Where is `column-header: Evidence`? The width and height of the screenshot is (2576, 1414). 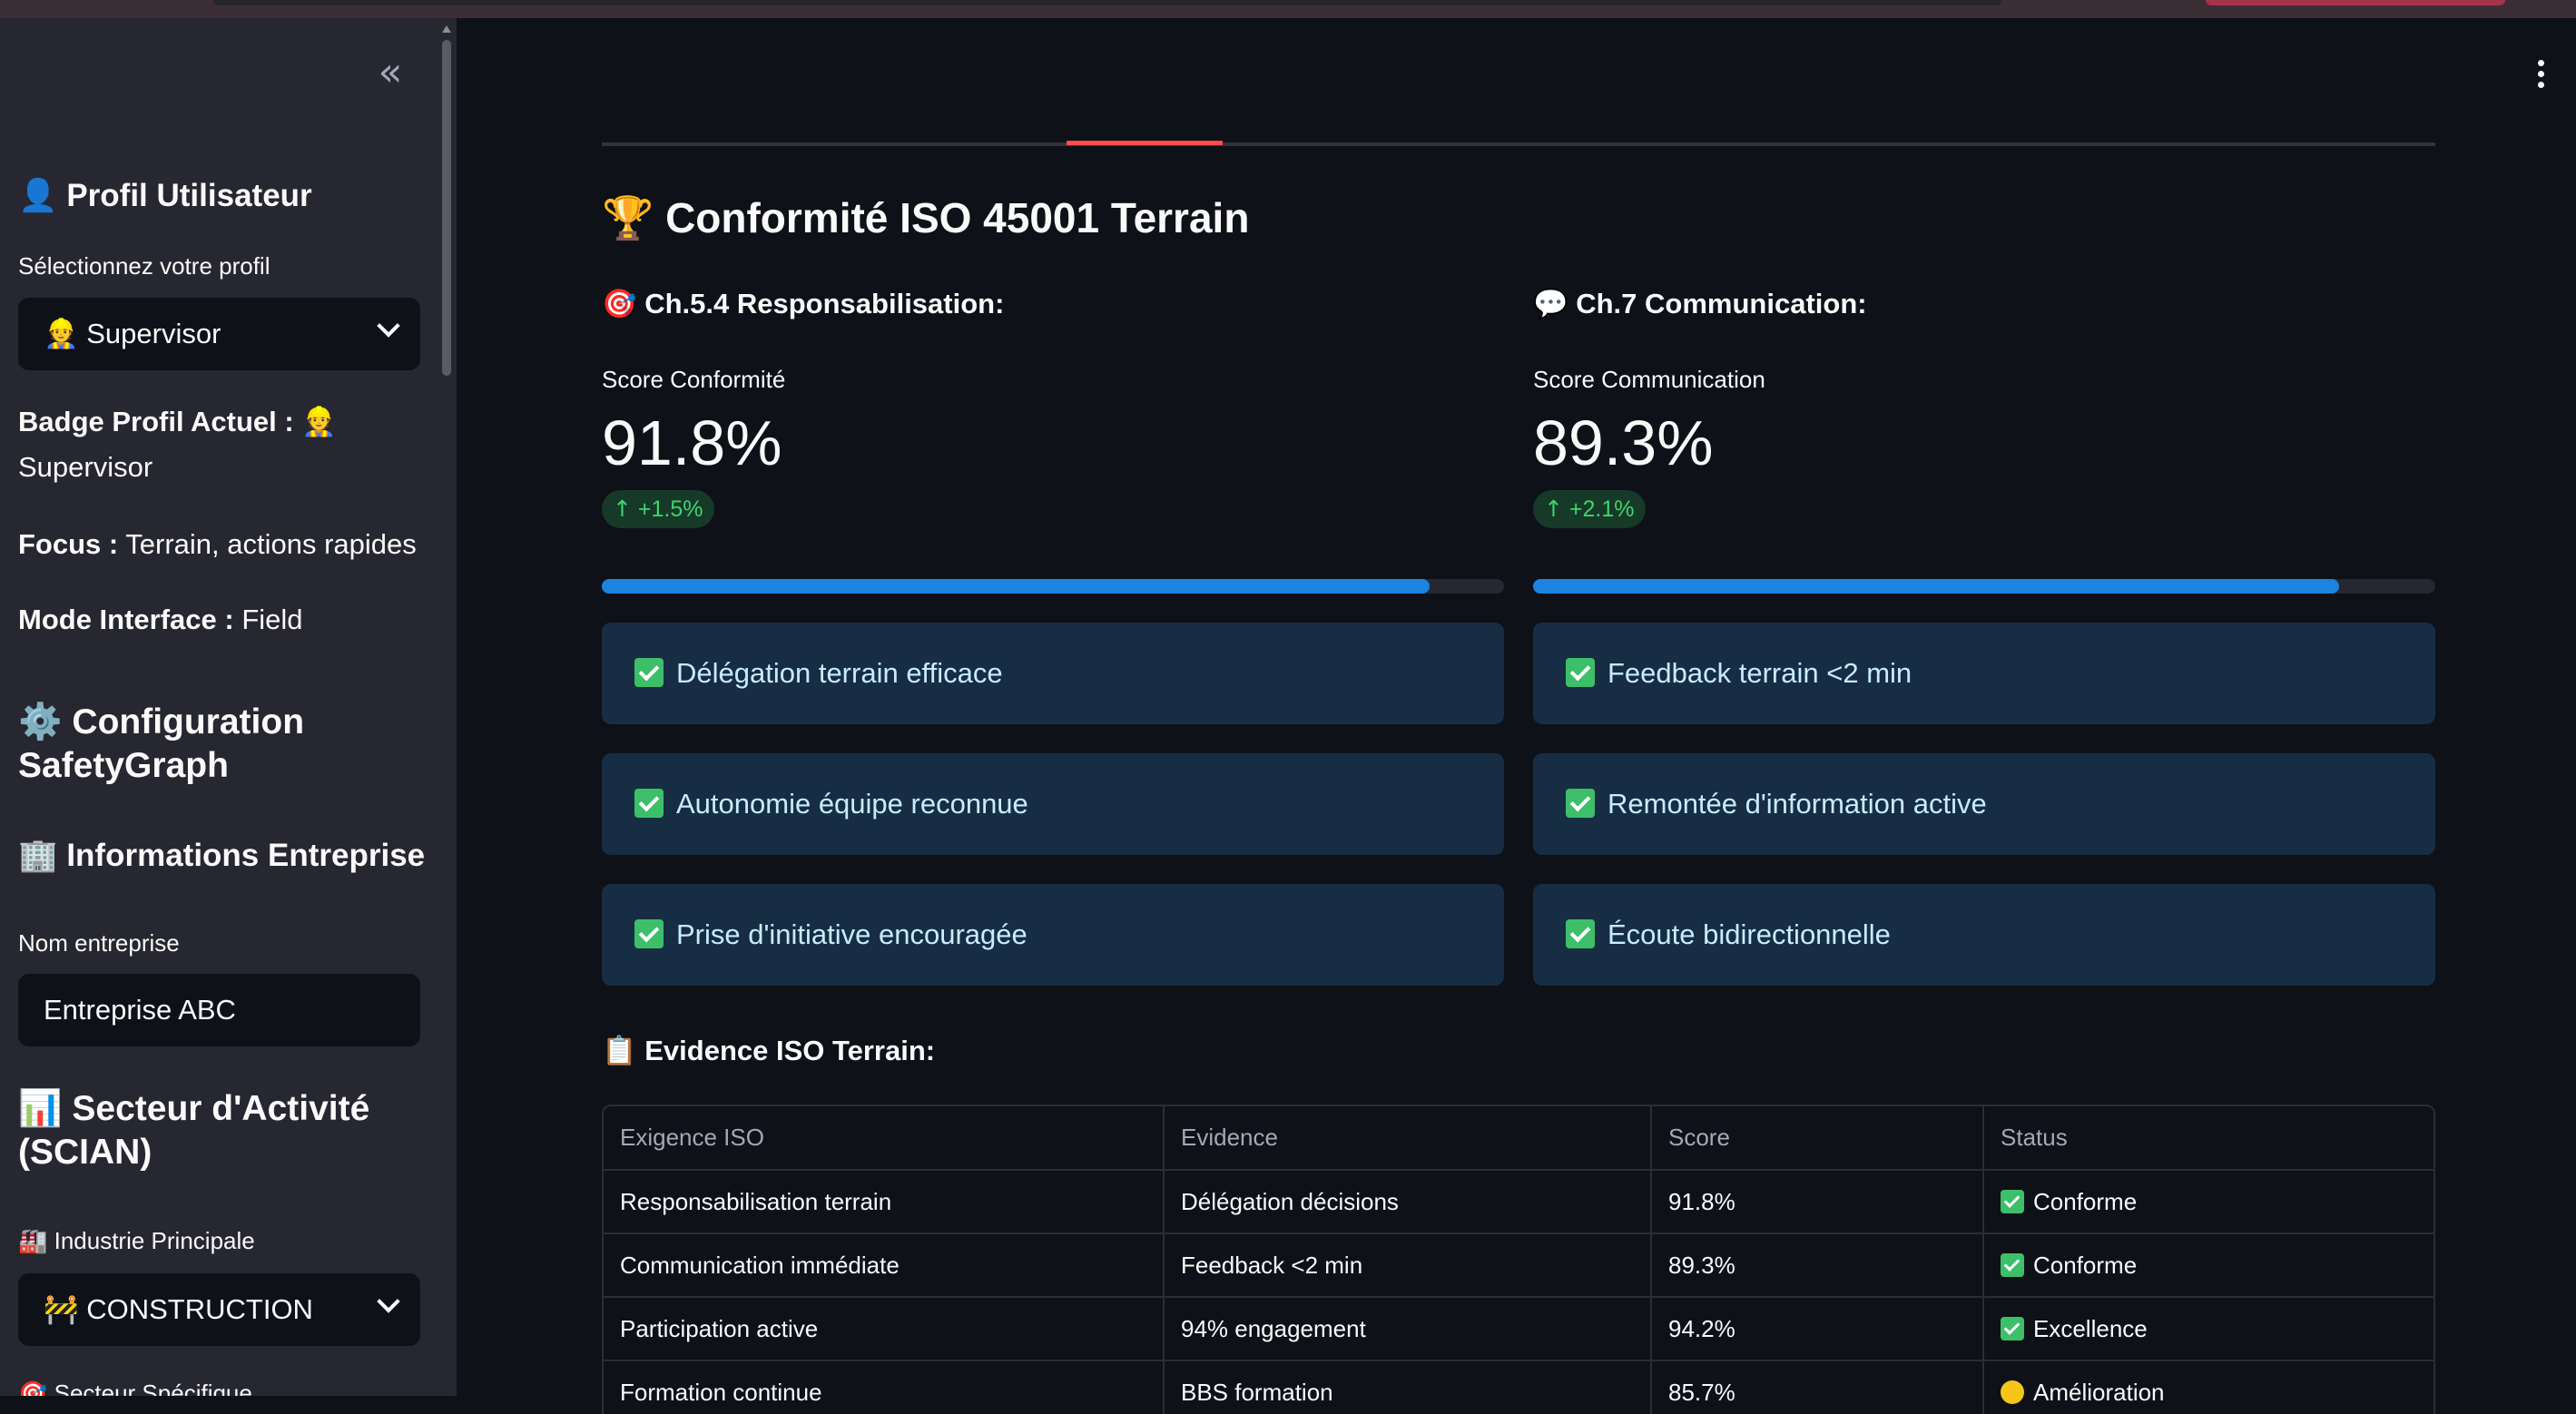 column-header: Evidence is located at coordinates (1408, 1138).